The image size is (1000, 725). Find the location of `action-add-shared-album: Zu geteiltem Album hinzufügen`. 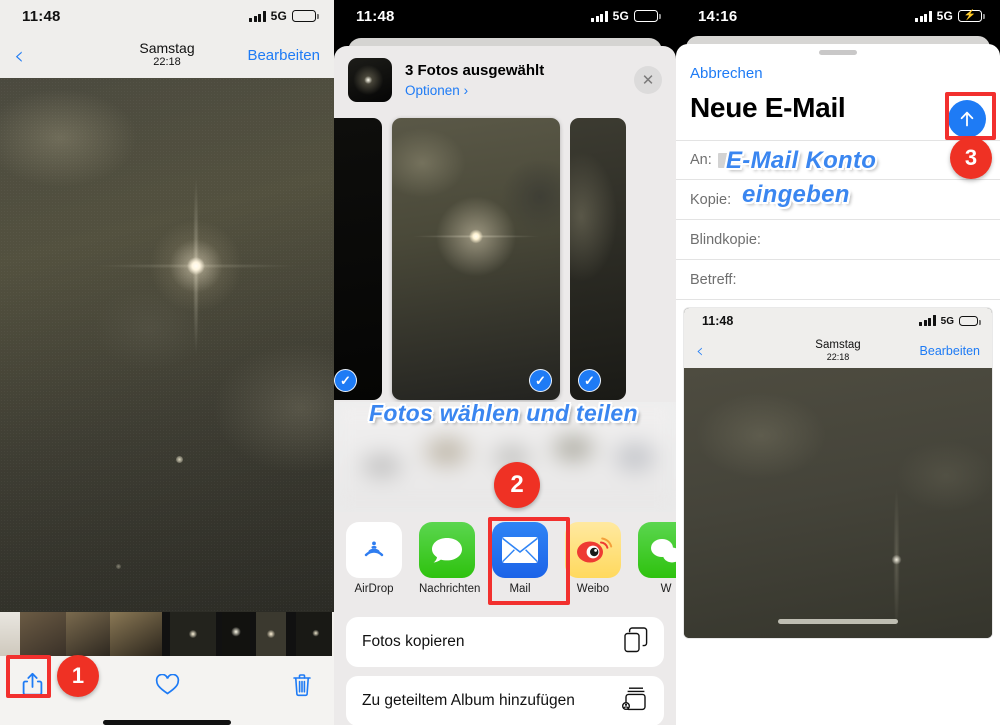

action-add-shared-album: Zu geteiltem Album hinzufügen is located at coordinates (505, 700).